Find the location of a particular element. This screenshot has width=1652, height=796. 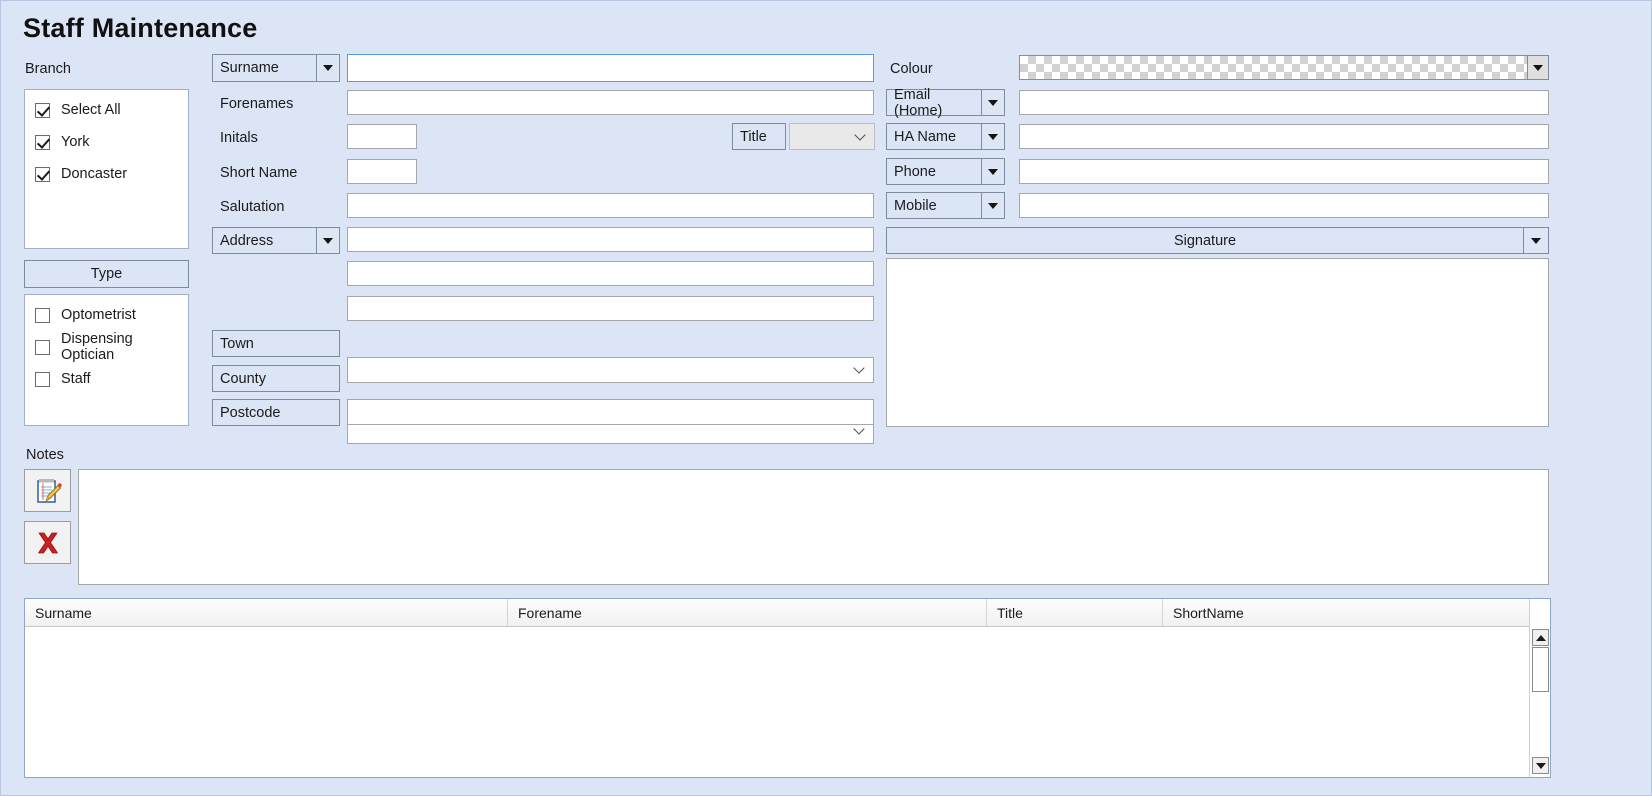

address-field-selector: Address is located at coordinates (264, 240).